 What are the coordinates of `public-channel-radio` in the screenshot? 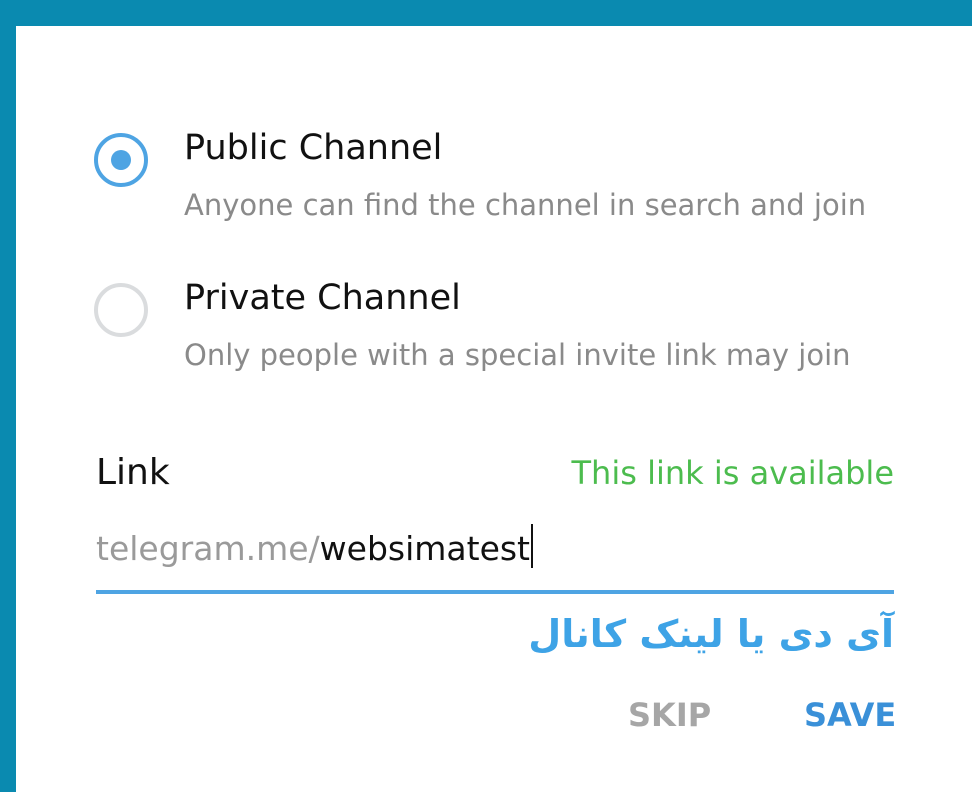 It's located at (121, 160).